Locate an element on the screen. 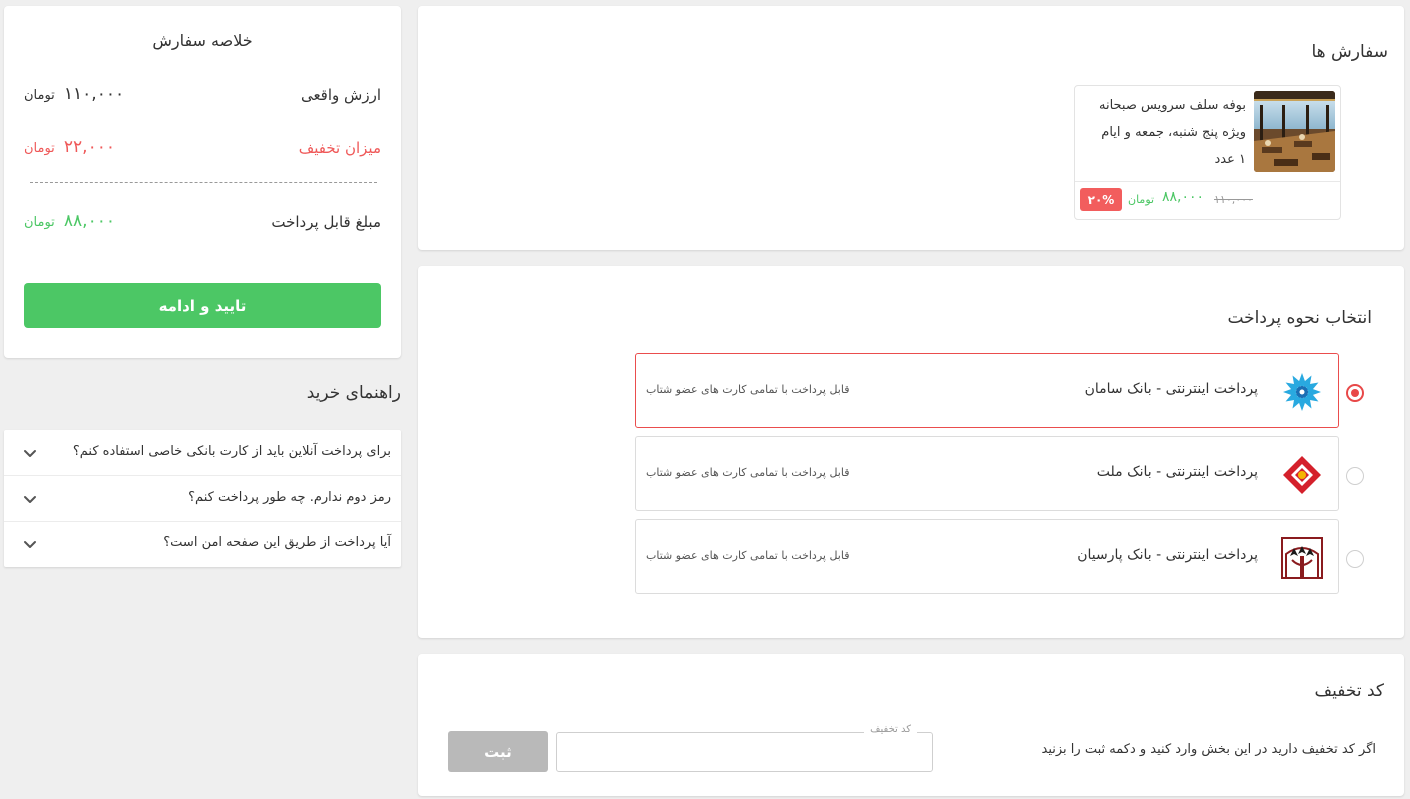  mellat-bank-logo-icon is located at coordinates (1302, 475).